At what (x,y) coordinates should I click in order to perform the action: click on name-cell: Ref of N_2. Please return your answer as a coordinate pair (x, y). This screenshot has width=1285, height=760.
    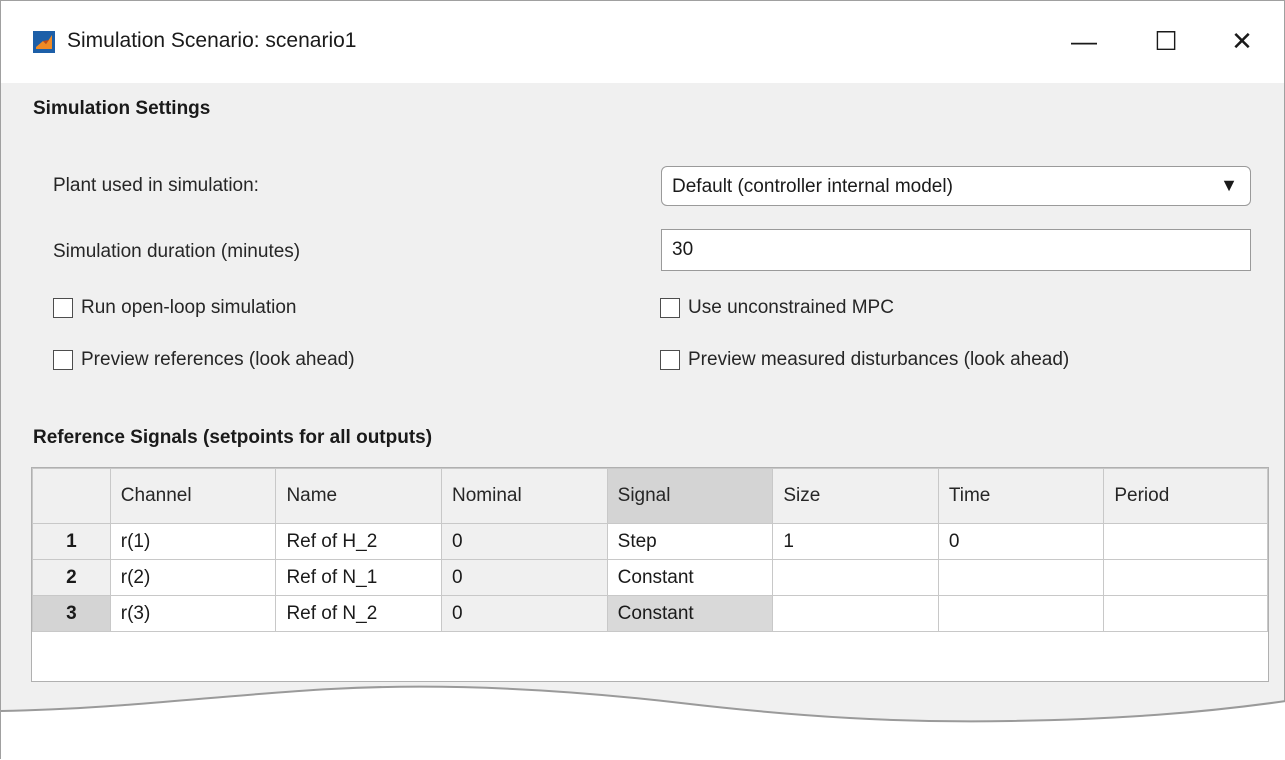
    Looking at the image, I should click on (358, 613).